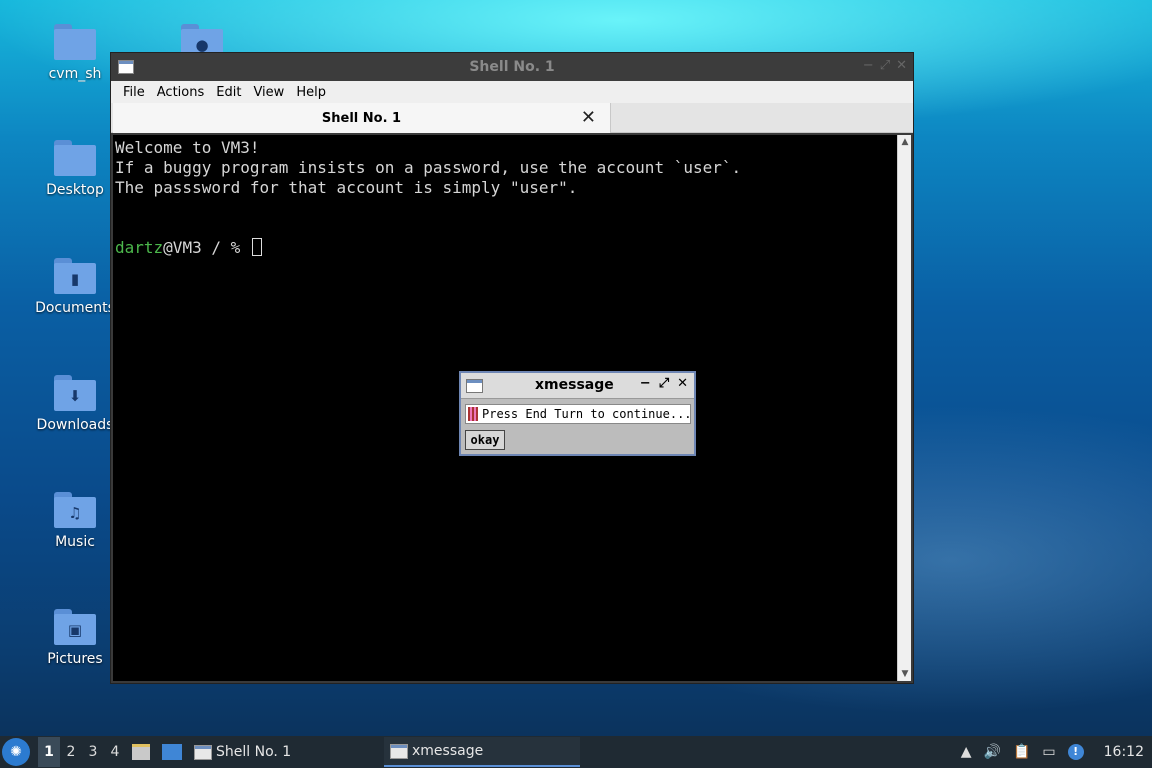 Image resolution: width=1152 pixels, height=768 pixels. Describe the element at coordinates (228, 92) in the screenshot. I see `menu-edit: Edit` at that location.